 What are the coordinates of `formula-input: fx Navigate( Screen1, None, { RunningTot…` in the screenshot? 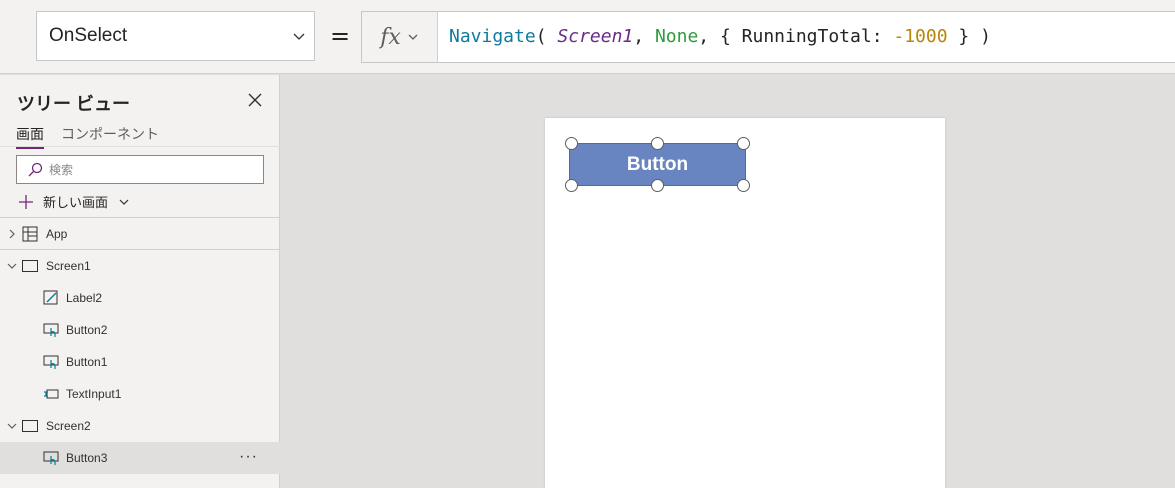 It's located at (768, 37).